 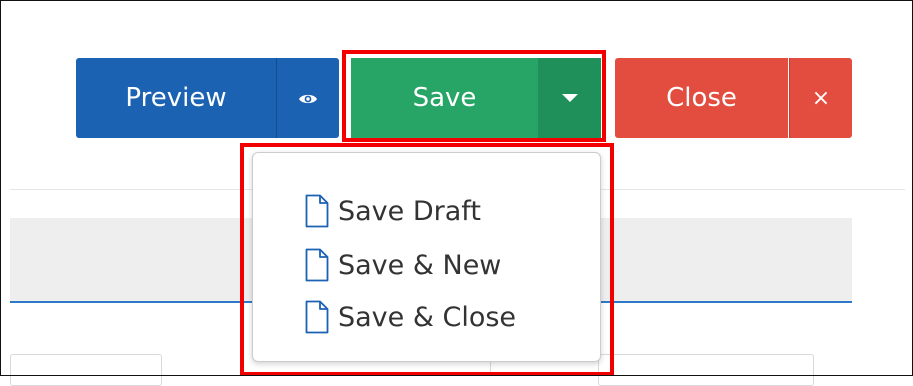 What do you see at coordinates (420, 265) in the screenshot?
I see `menu-item-label: Save & New` at bounding box center [420, 265].